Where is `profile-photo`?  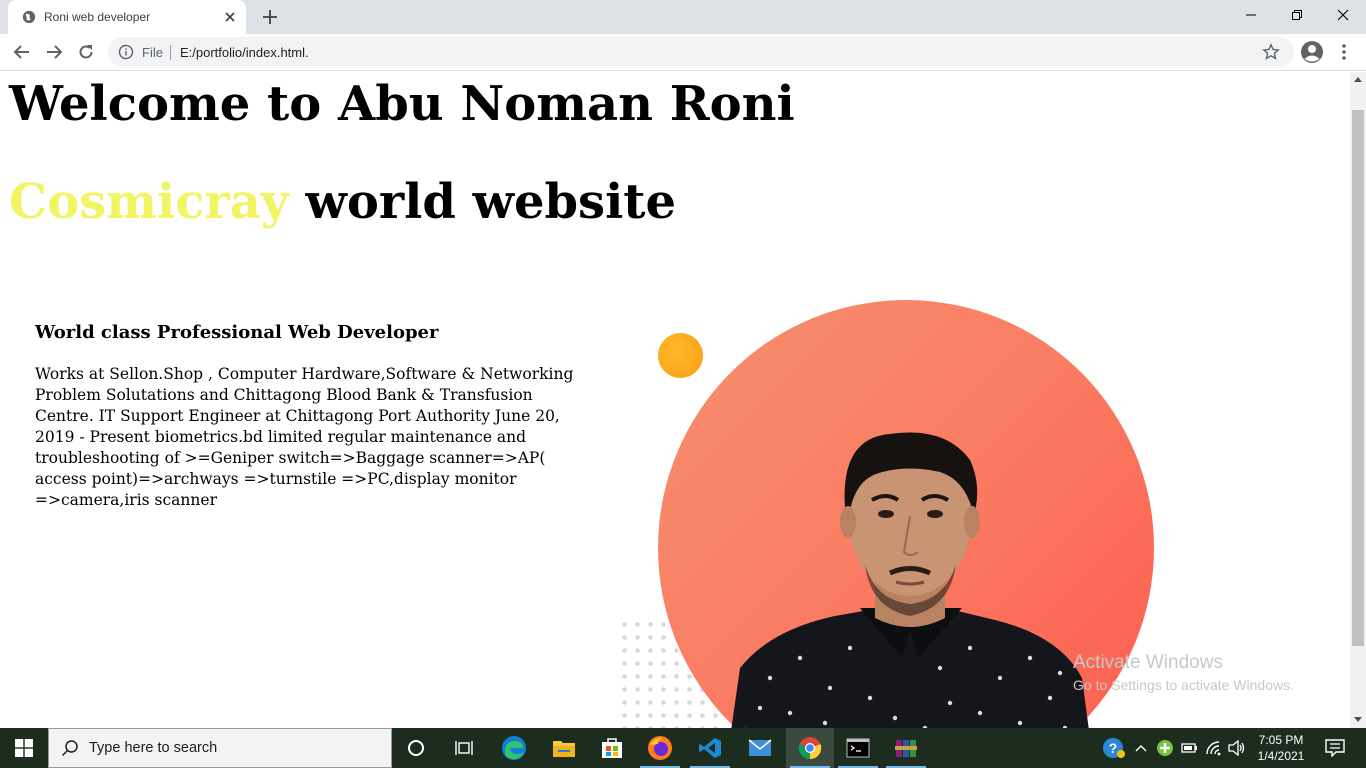 profile-photo is located at coordinates (910, 580).